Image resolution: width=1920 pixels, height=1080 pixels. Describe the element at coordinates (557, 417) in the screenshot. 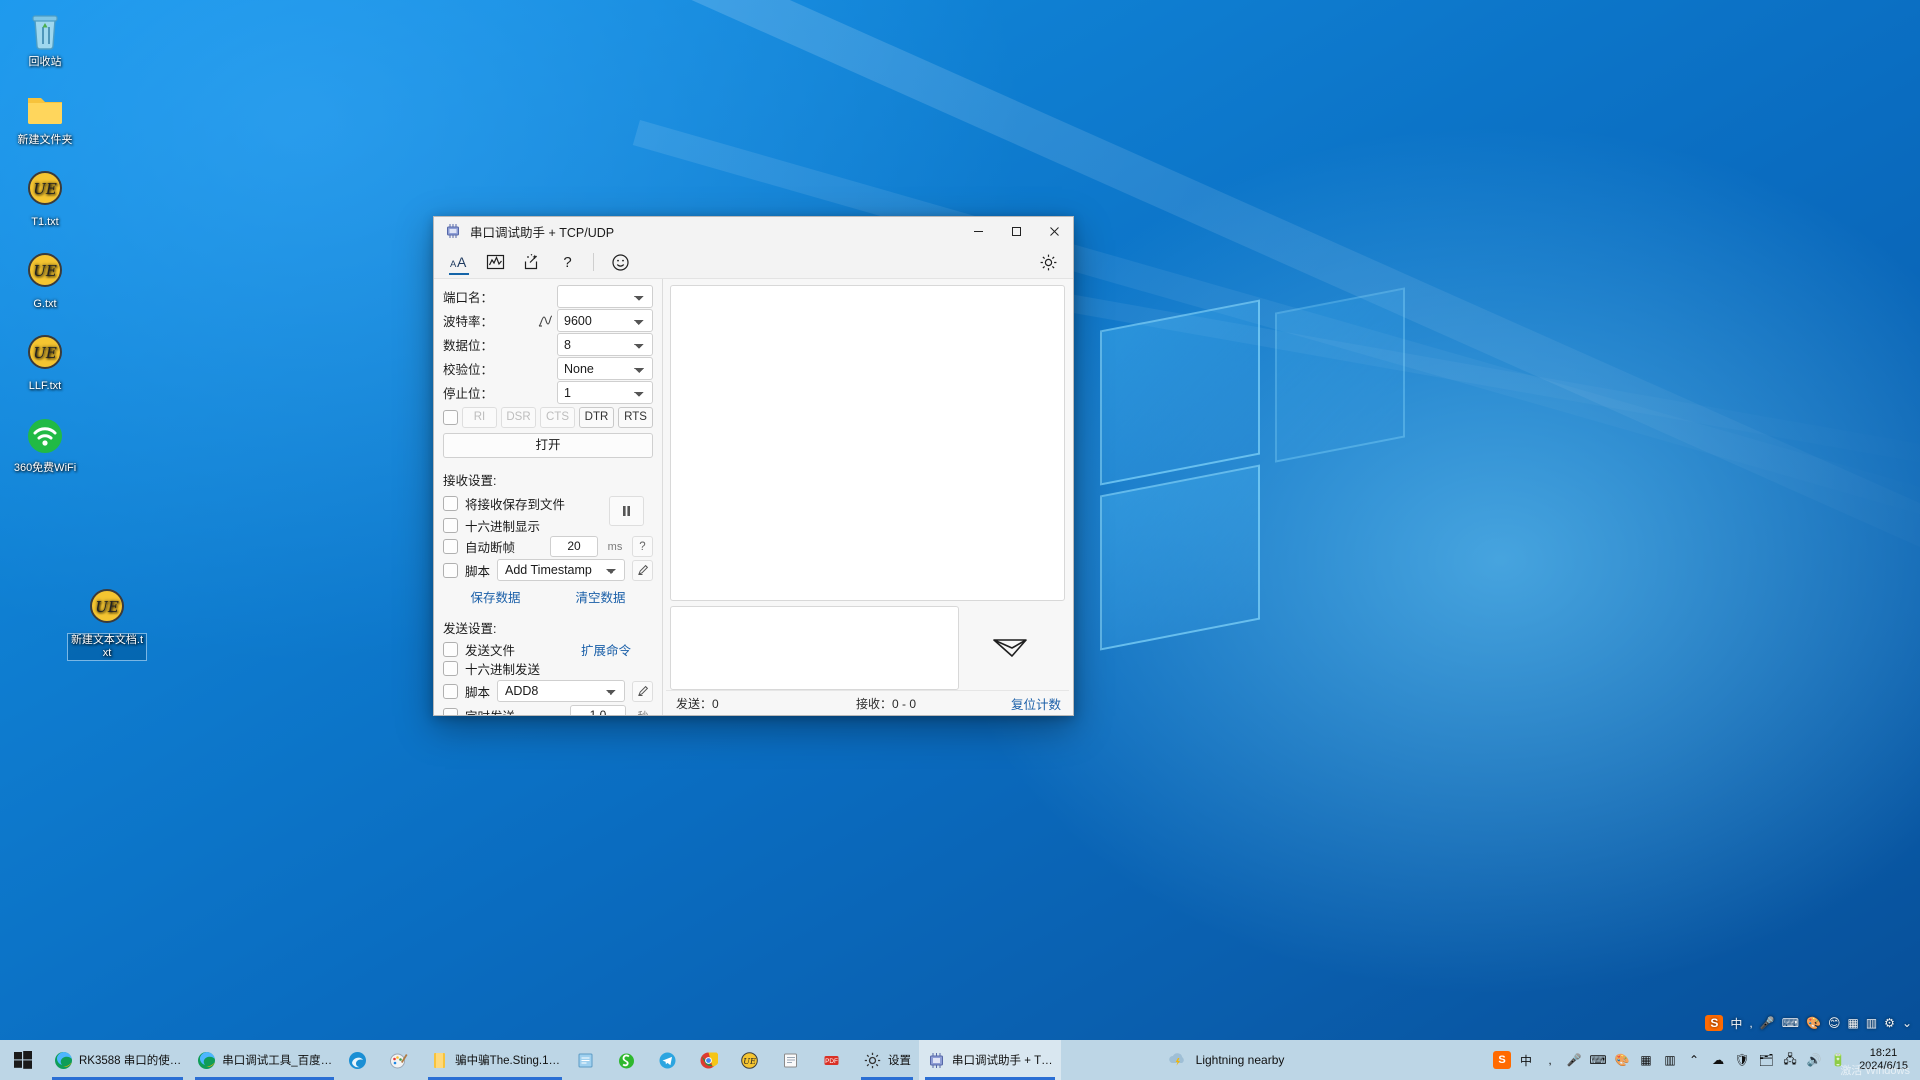

I see `flag-cts: CTS` at that location.